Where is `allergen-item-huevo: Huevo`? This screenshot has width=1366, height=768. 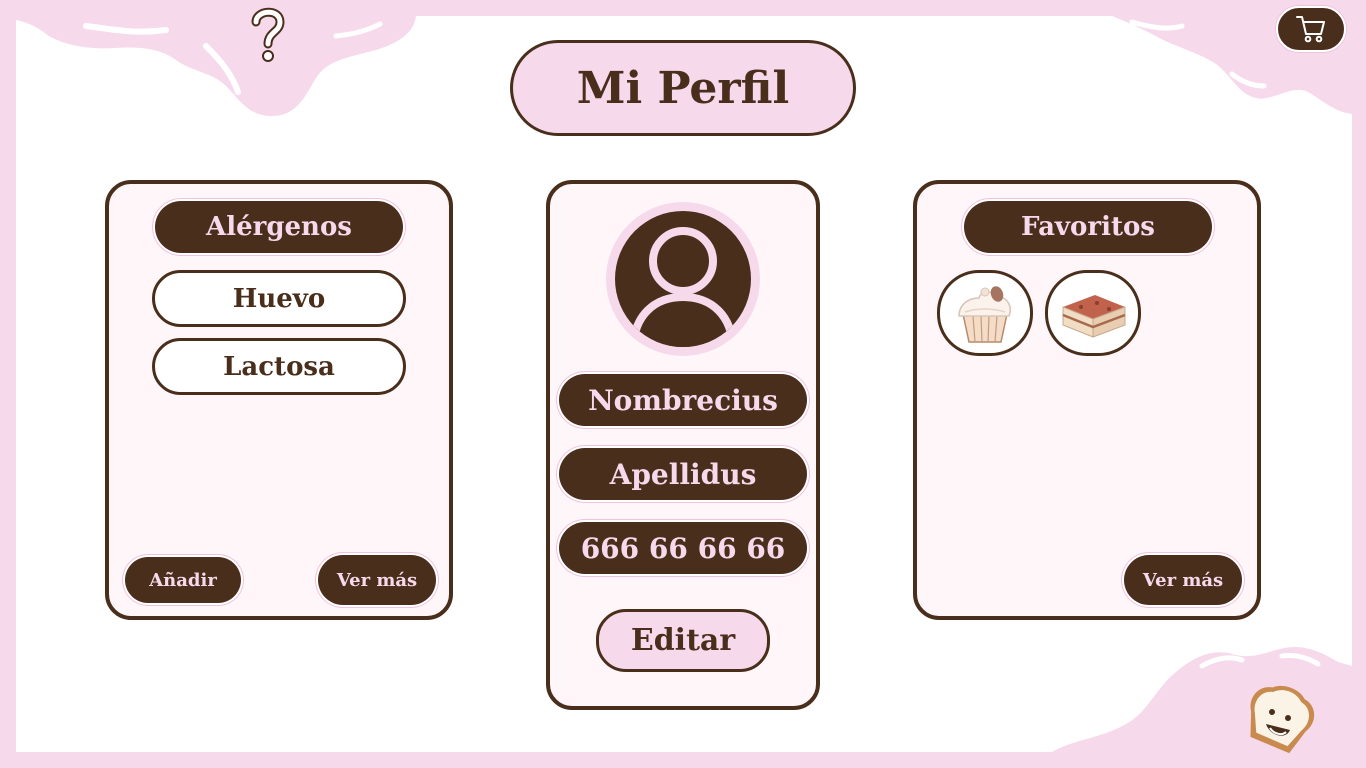
allergen-item-huevo: Huevo is located at coordinates (279, 298).